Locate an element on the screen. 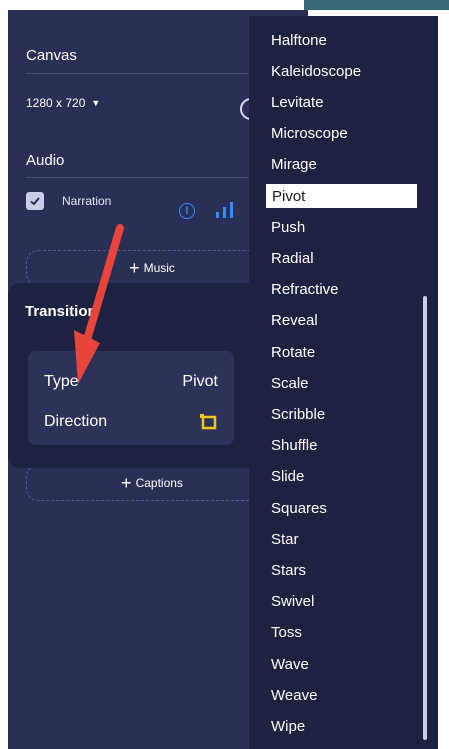 The image size is (449, 749). dropdown-option: Scribble is located at coordinates (341, 414).